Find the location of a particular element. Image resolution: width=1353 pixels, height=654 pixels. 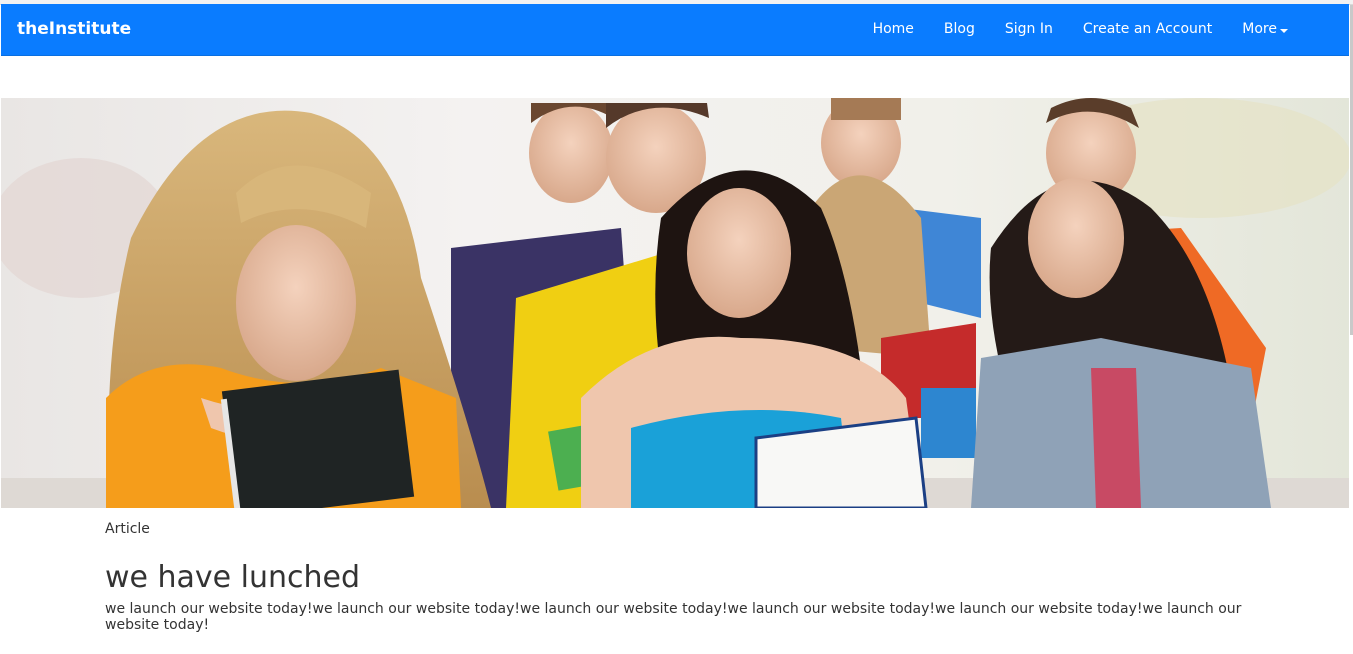

nav-create-account-link: Create an Account is located at coordinates (1147, 29).